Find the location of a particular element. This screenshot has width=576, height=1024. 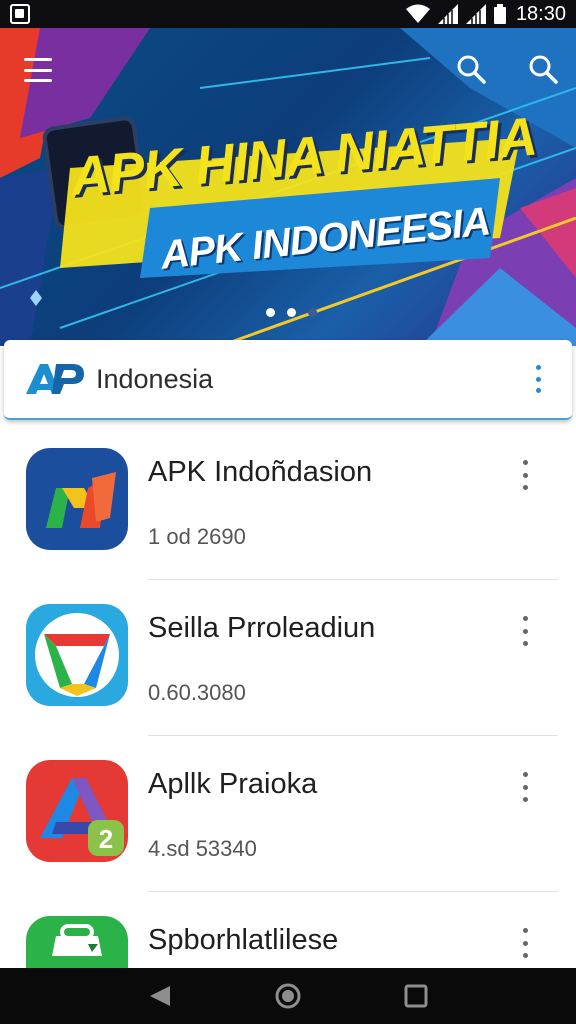

app-meta: 4.sd 53340 is located at coordinates (202, 848).